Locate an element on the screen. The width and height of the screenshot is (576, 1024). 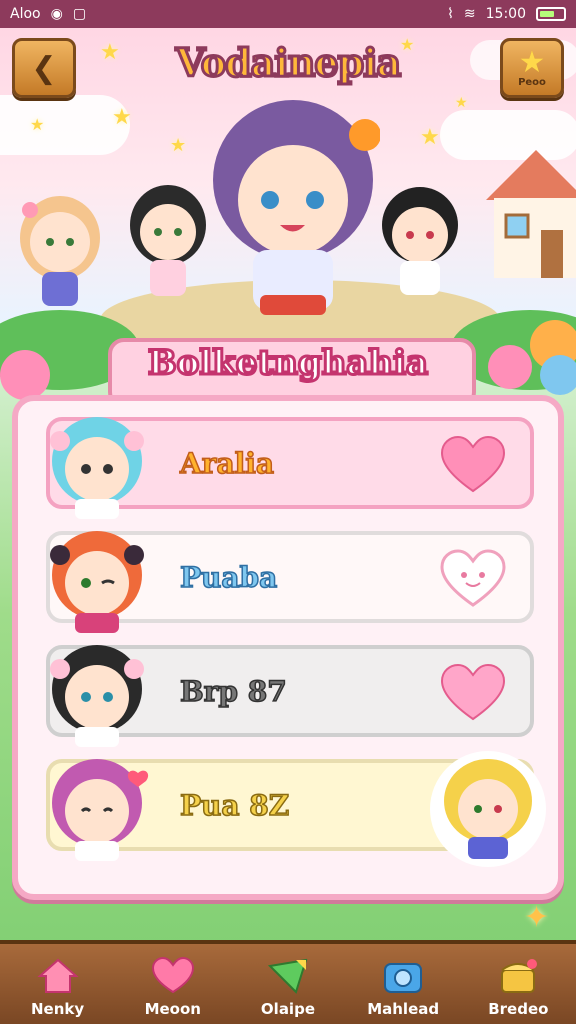
sparkle-icon: ✦ is located at coordinates (537, 917).